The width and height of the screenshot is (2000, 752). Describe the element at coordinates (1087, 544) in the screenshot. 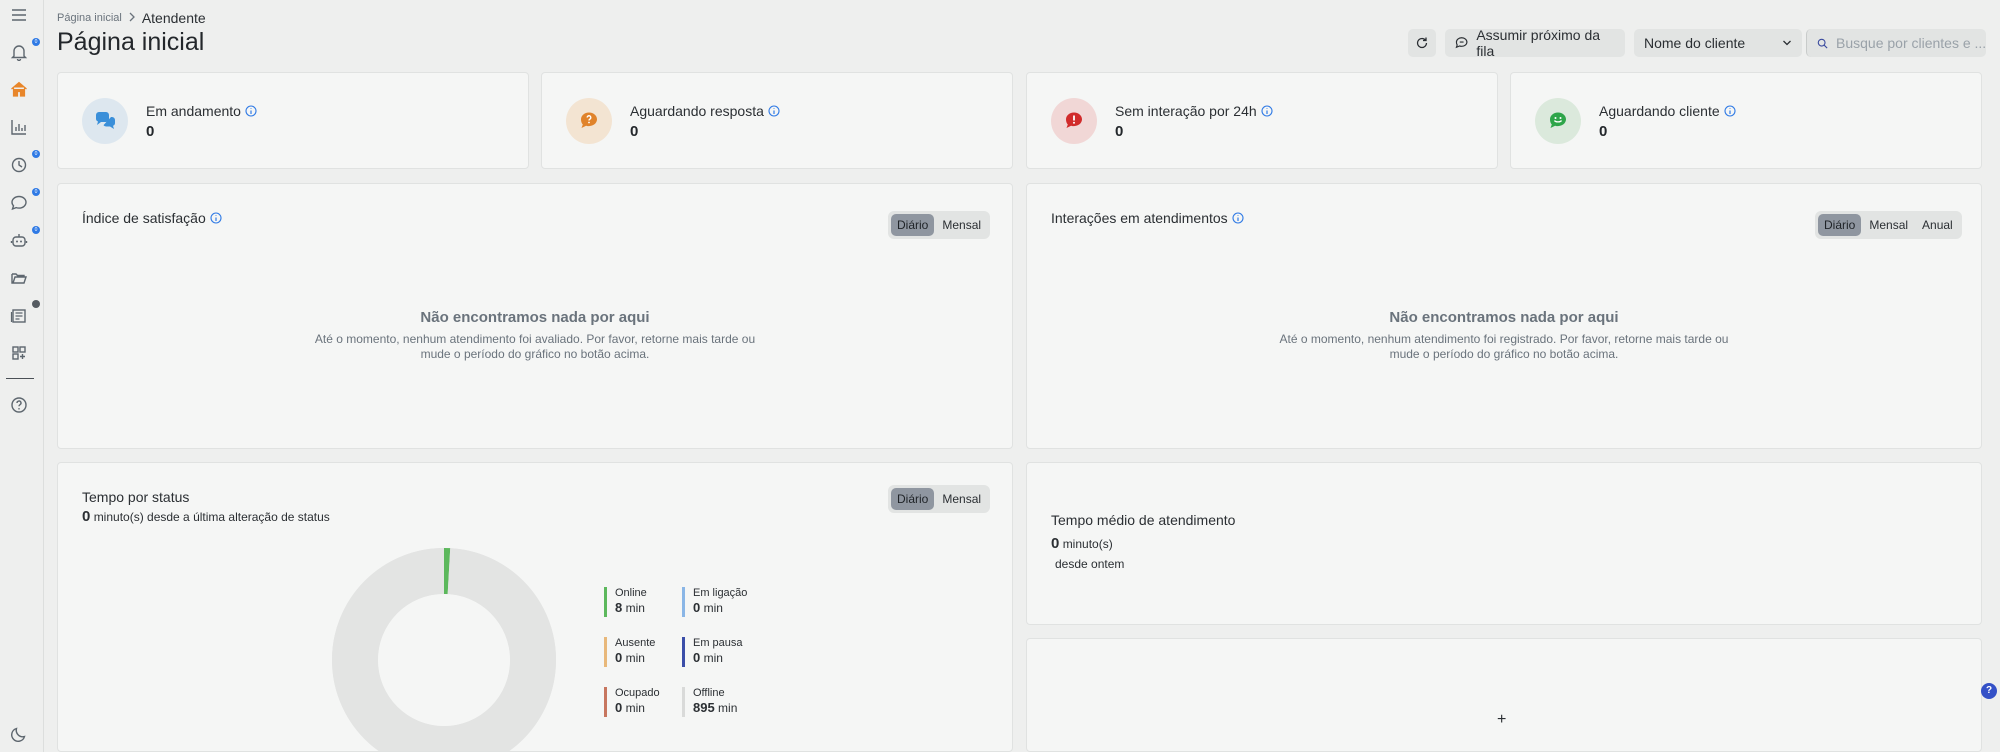

I see `avg-time-unit: minuto(s)` at that location.